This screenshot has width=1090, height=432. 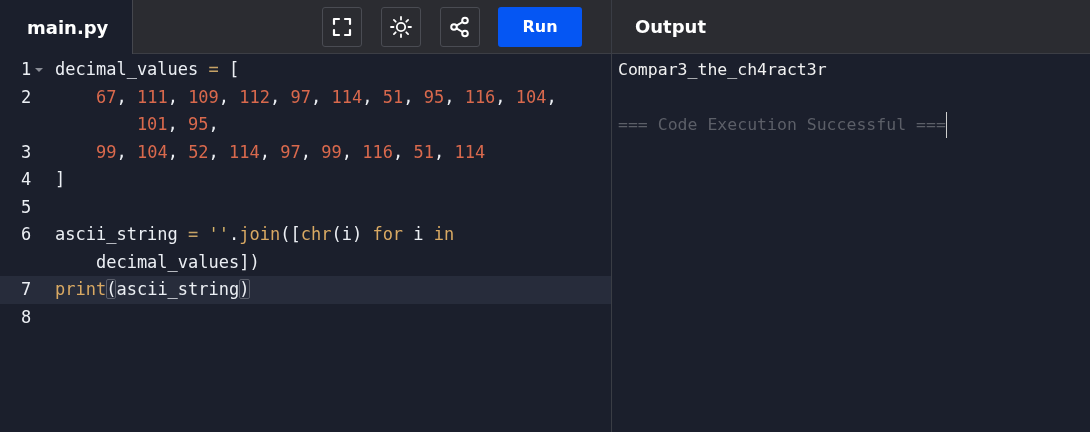 What do you see at coordinates (255, 248) in the screenshot?
I see `code-line: ascii_string = ''.join([chr(i) for i in decimal_values])` at bounding box center [255, 248].